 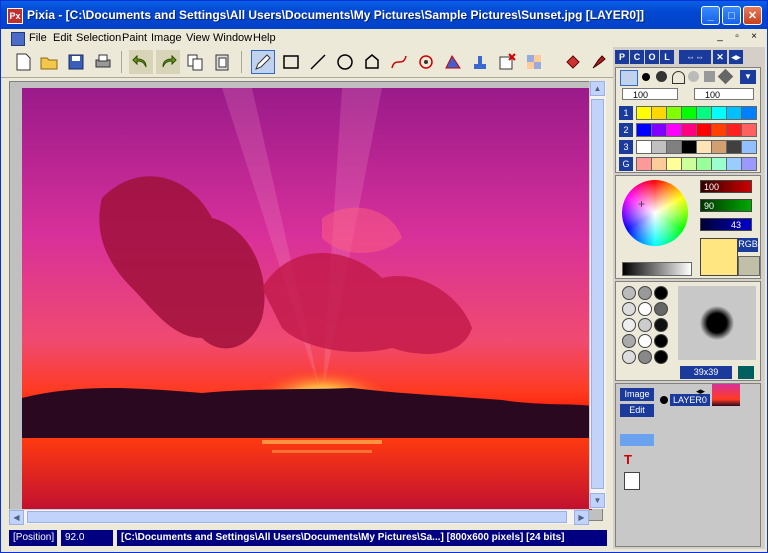 I want to click on dropdown-icon: ▼, so click(x=748, y=77).